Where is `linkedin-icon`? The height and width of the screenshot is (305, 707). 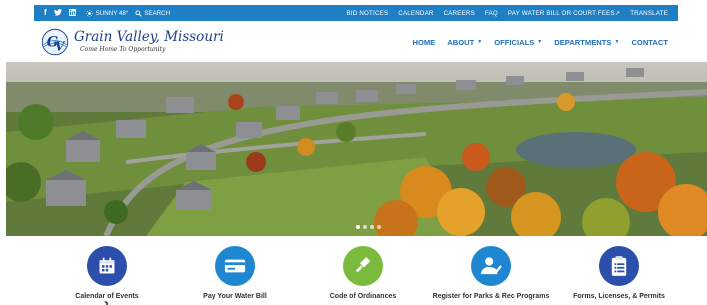
linkedin-icon is located at coordinates (72, 13).